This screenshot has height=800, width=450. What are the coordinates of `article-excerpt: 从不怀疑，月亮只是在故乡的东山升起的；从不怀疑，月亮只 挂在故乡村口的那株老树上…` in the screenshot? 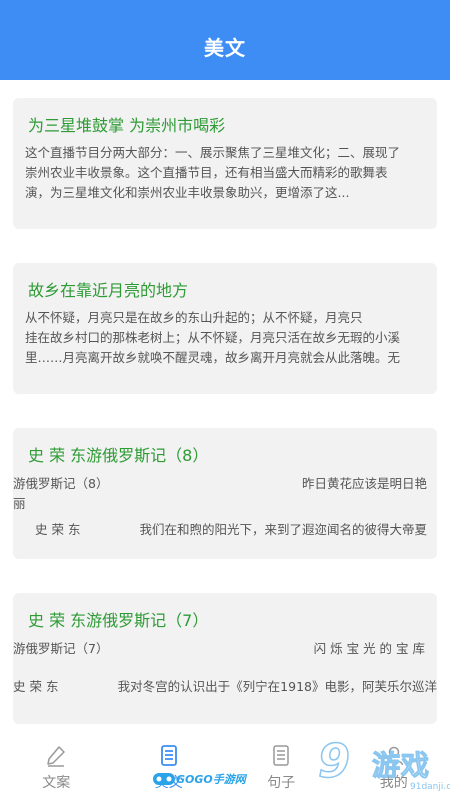 It's located at (230, 338).